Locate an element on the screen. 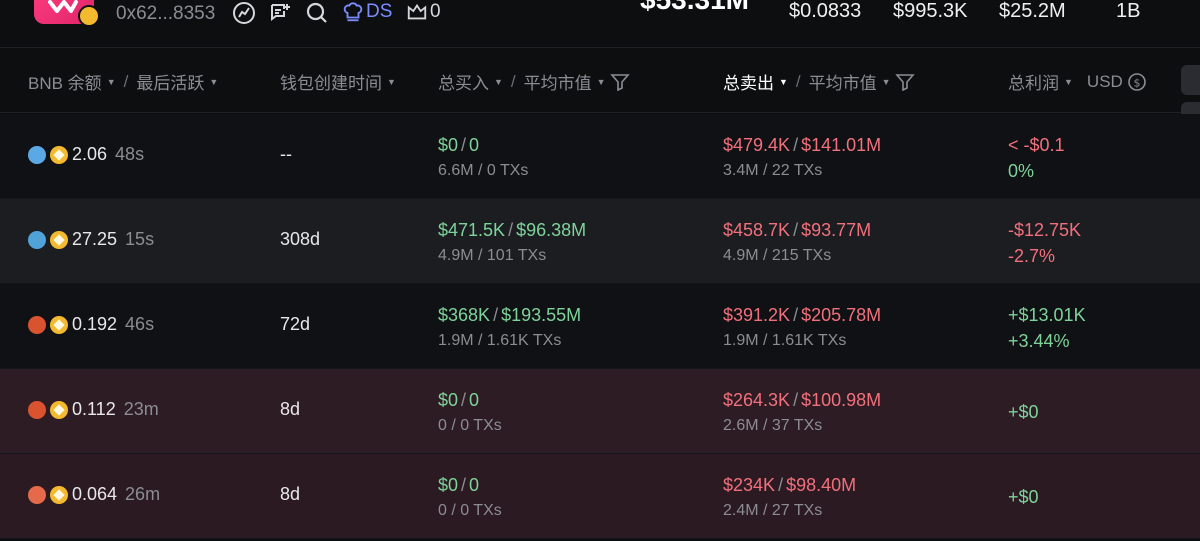 This screenshot has width=1200, height=541. sell-usd: $391.2K is located at coordinates (757, 315).